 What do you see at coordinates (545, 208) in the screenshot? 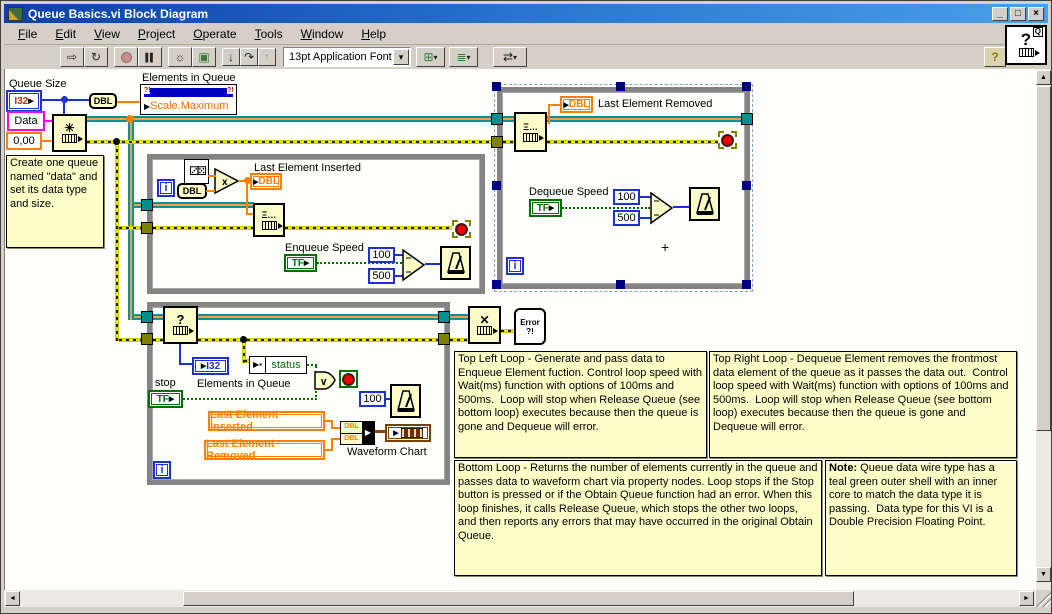
I see `dequeue-speed-control: TF ▶` at bounding box center [545, 208].